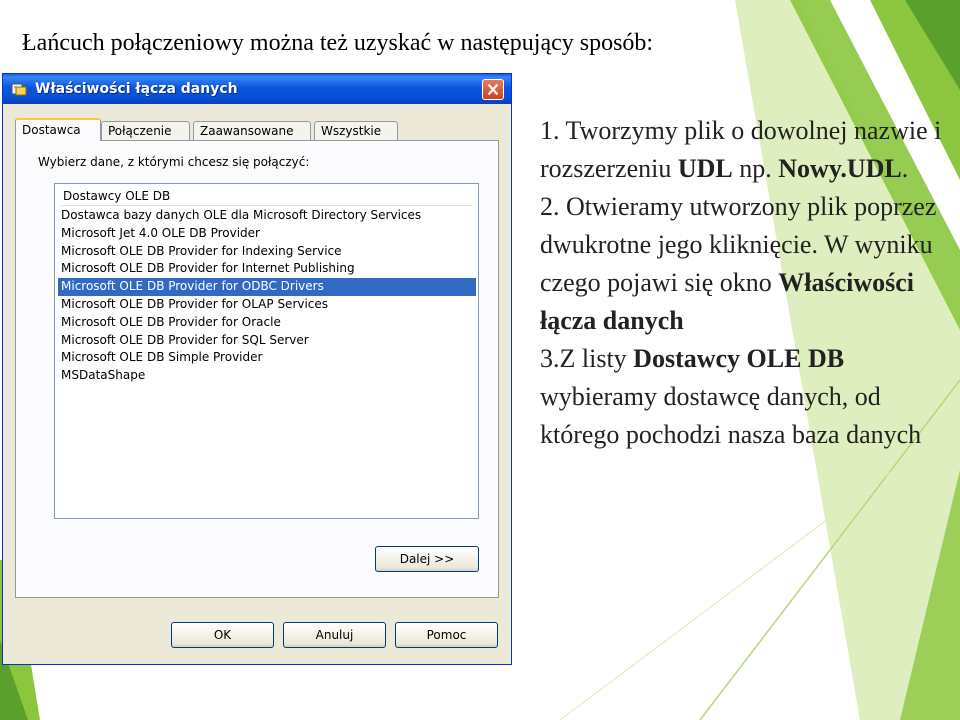  I want to click on list-header: Dostawcy OLE DB, so click(266, 197).